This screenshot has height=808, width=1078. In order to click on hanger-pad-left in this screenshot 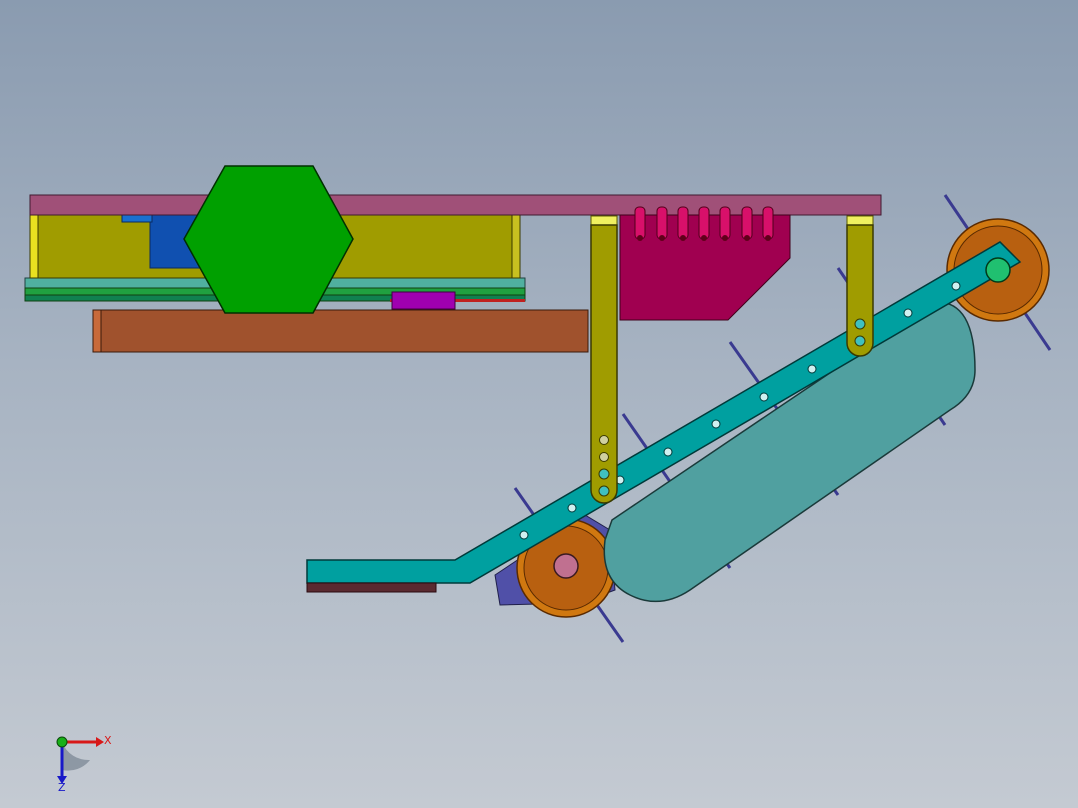, I will do `click(604, 220)`.